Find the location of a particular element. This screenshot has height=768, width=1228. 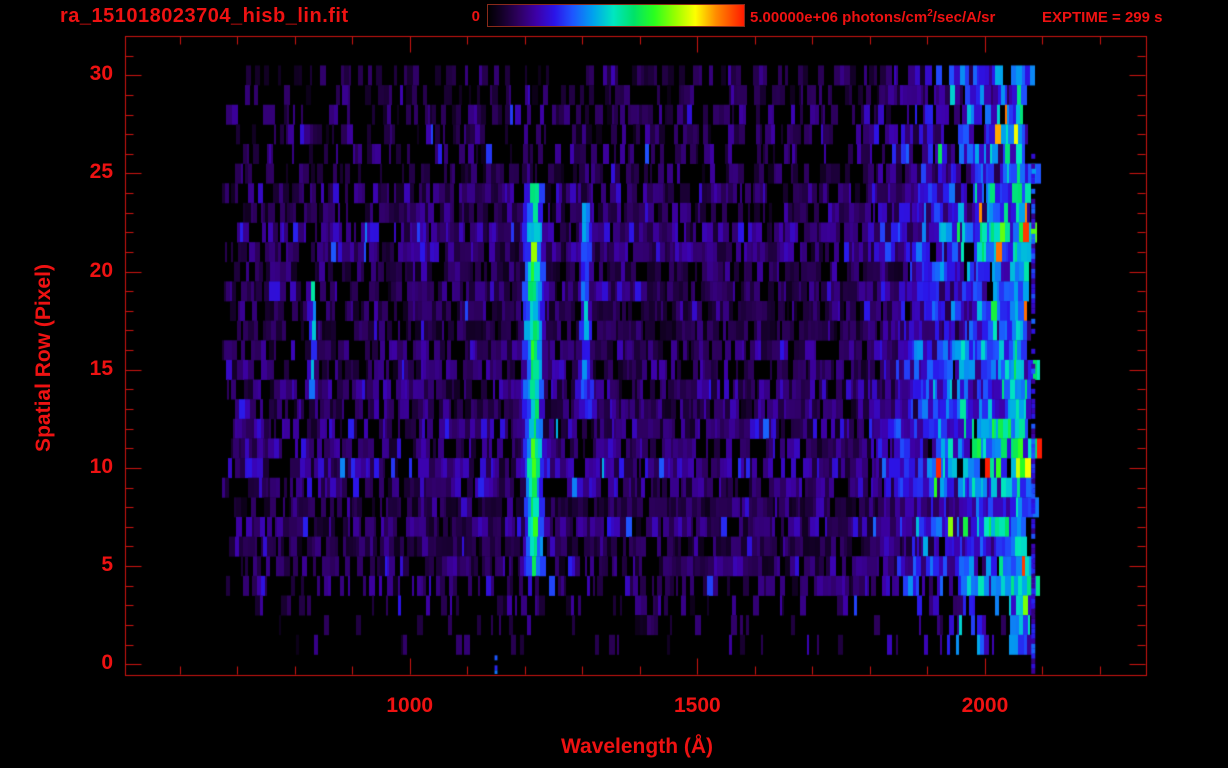

exptime-label: EXPTIME = 299 s is located at coordinates (1102, 17).